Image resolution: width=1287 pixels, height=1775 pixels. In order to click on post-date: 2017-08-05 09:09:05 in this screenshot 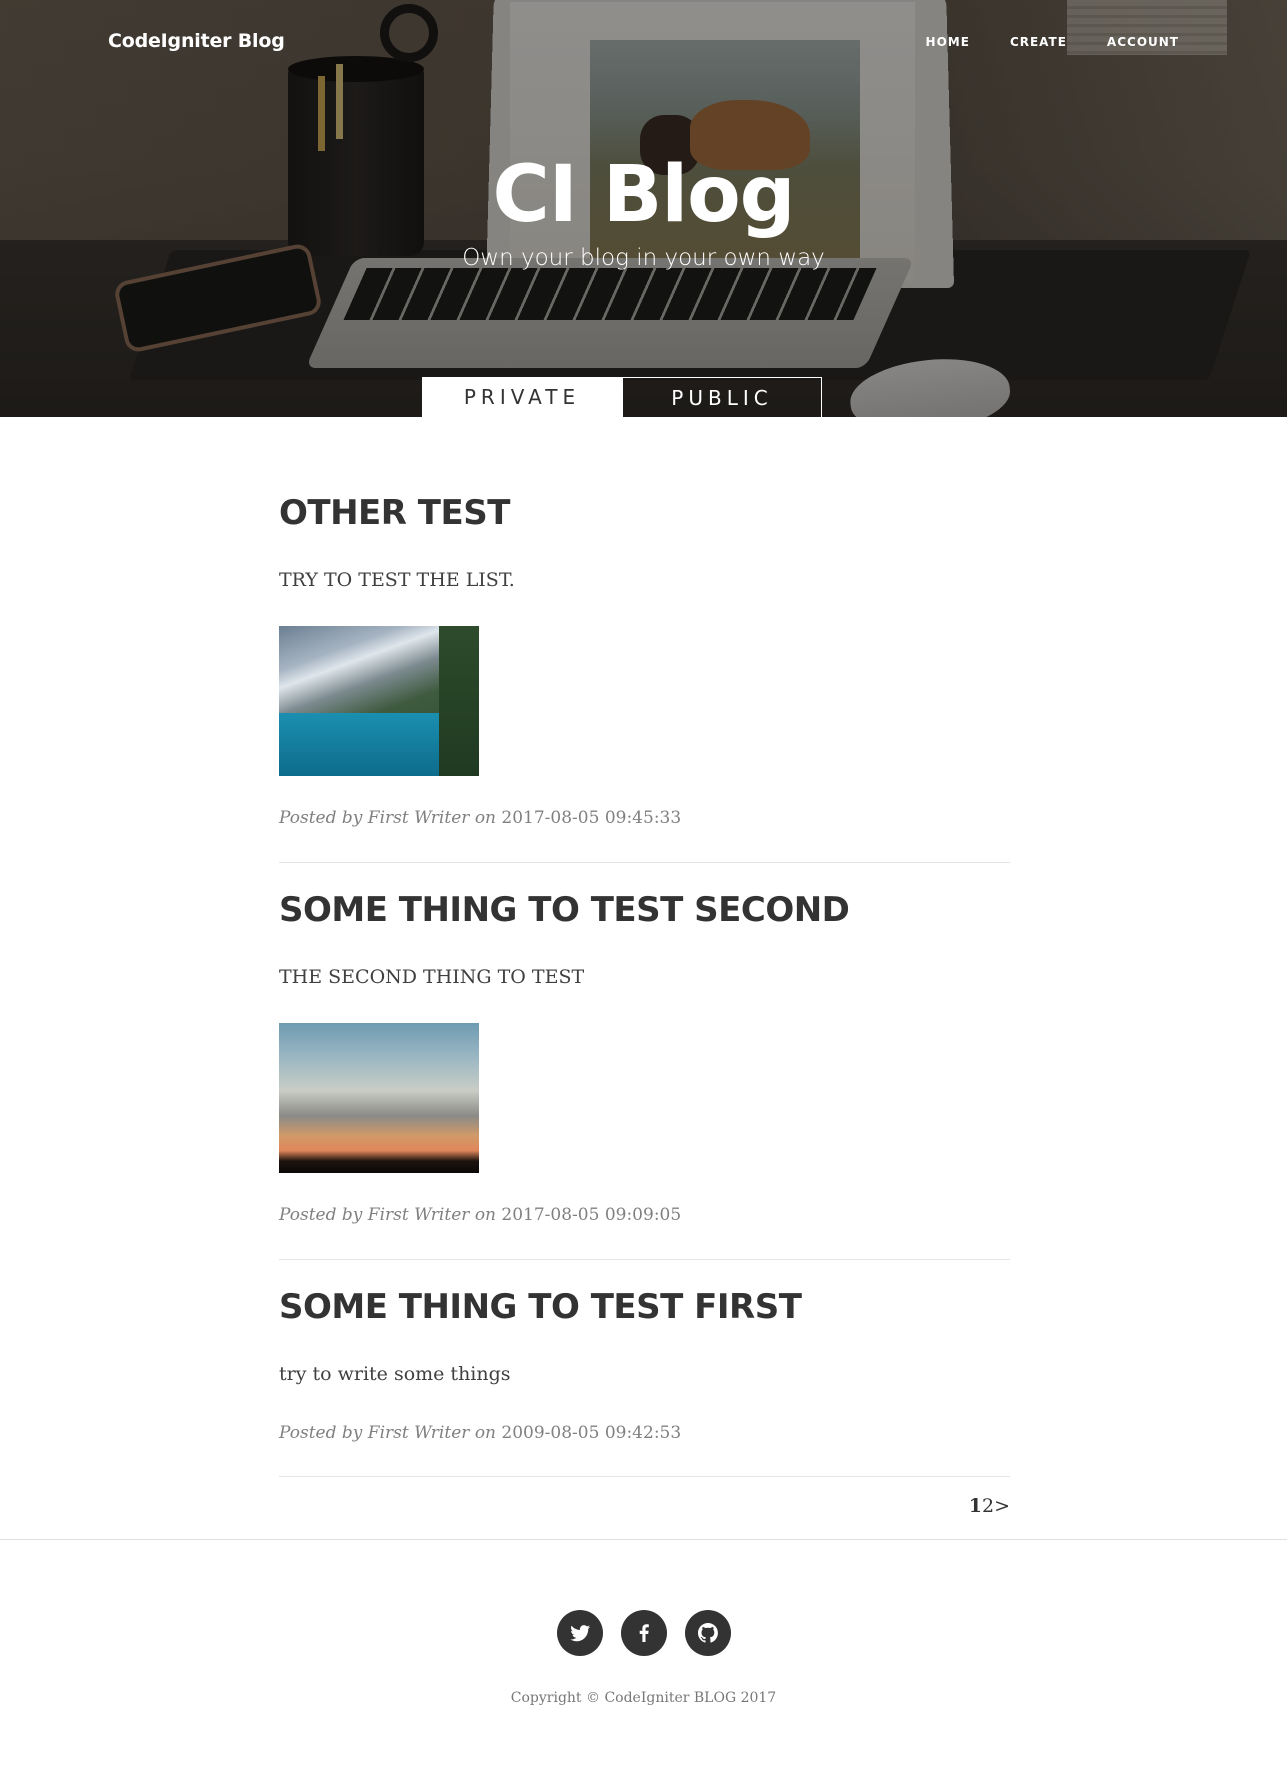, I will do `click(591, 1215)`.